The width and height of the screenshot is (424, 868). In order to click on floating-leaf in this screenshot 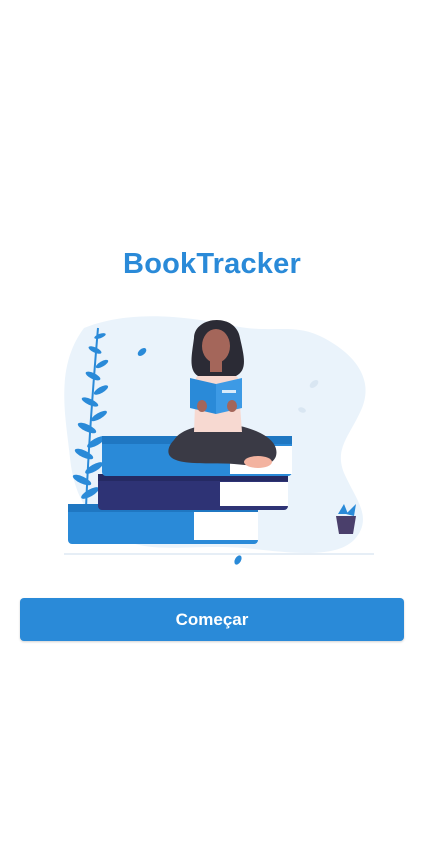, I will do `click(238, 560)`.